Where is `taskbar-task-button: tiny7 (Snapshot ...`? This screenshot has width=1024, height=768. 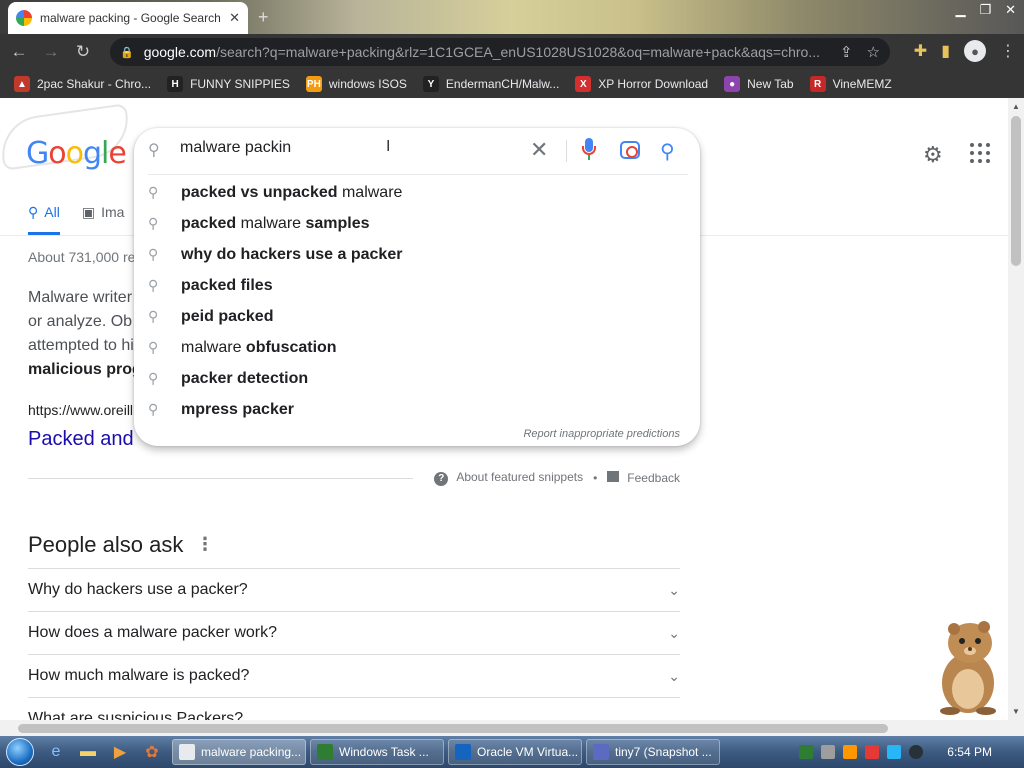
taskbar-task-button: tiny7 (Snapshot ... is located at coordinates (653, 752).